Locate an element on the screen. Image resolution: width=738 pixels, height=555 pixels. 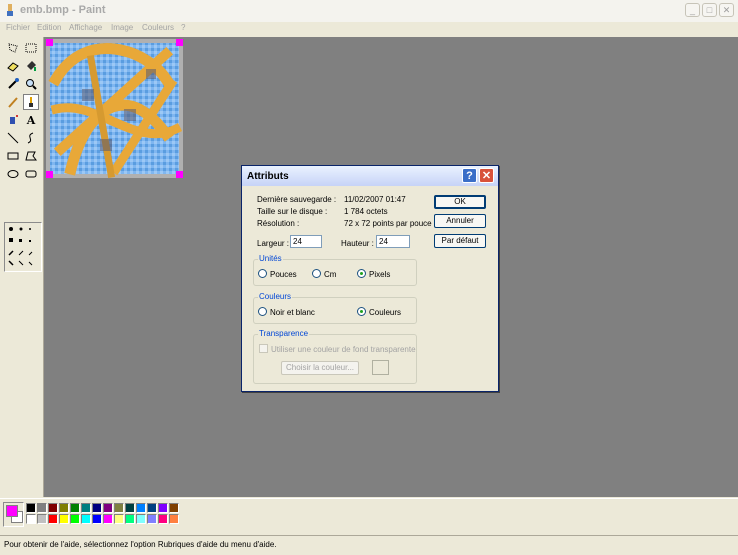
default-button: Par défaut is located at coordinates (460, 241).